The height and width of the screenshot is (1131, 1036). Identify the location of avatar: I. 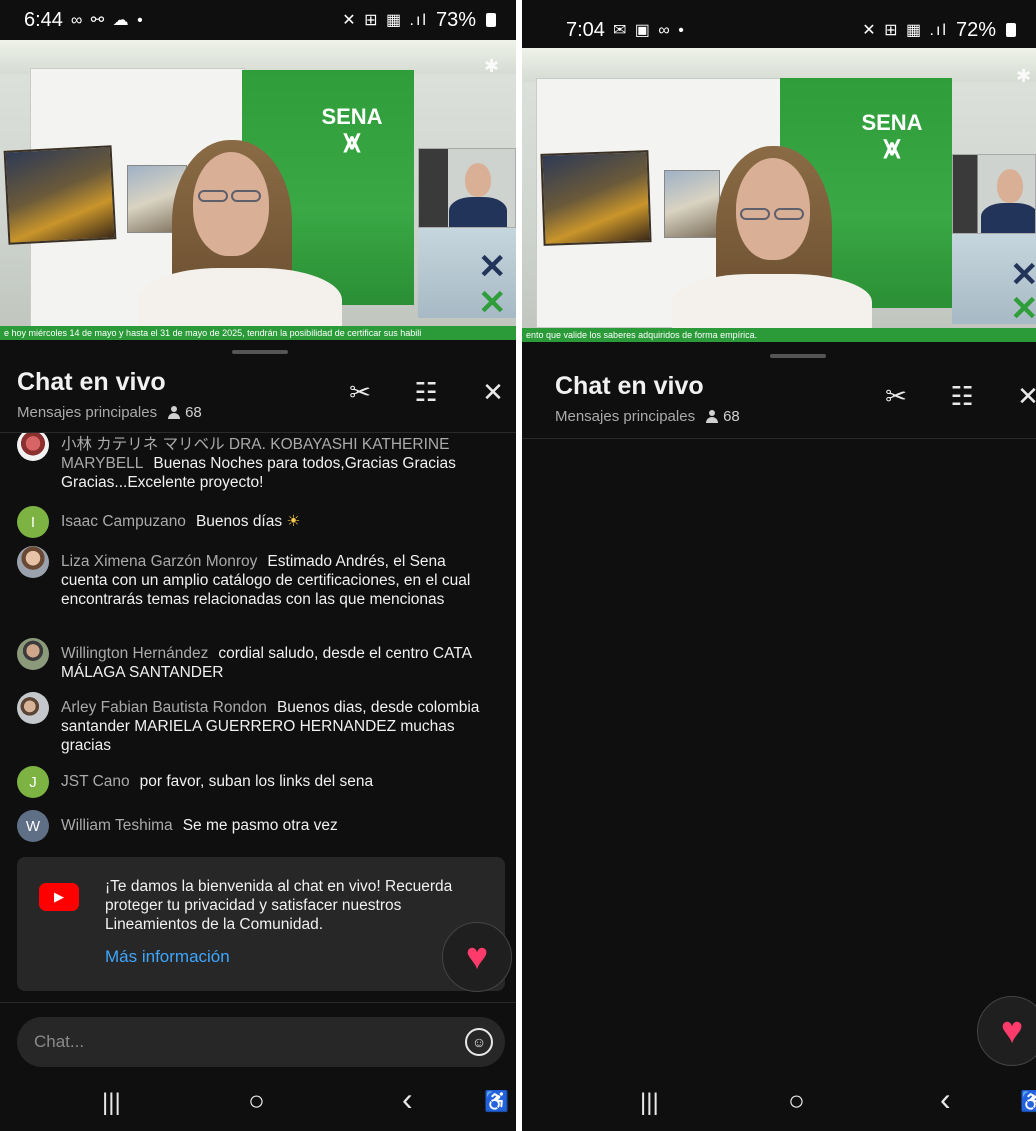
(33, 522).